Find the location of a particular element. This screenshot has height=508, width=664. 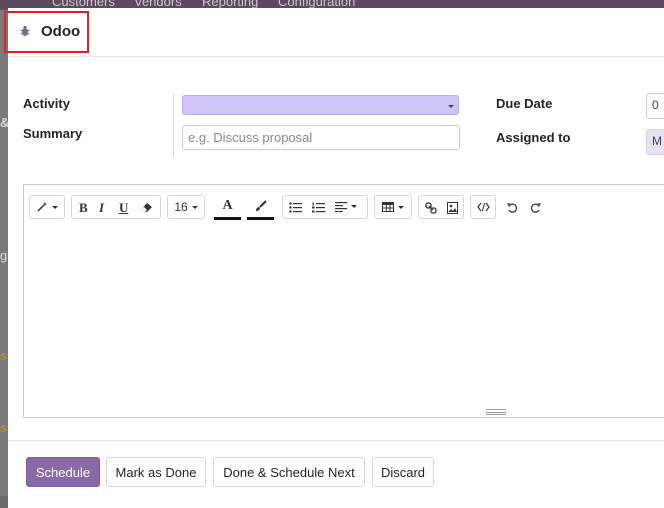

insert-group is located at coordinates (441, 207).